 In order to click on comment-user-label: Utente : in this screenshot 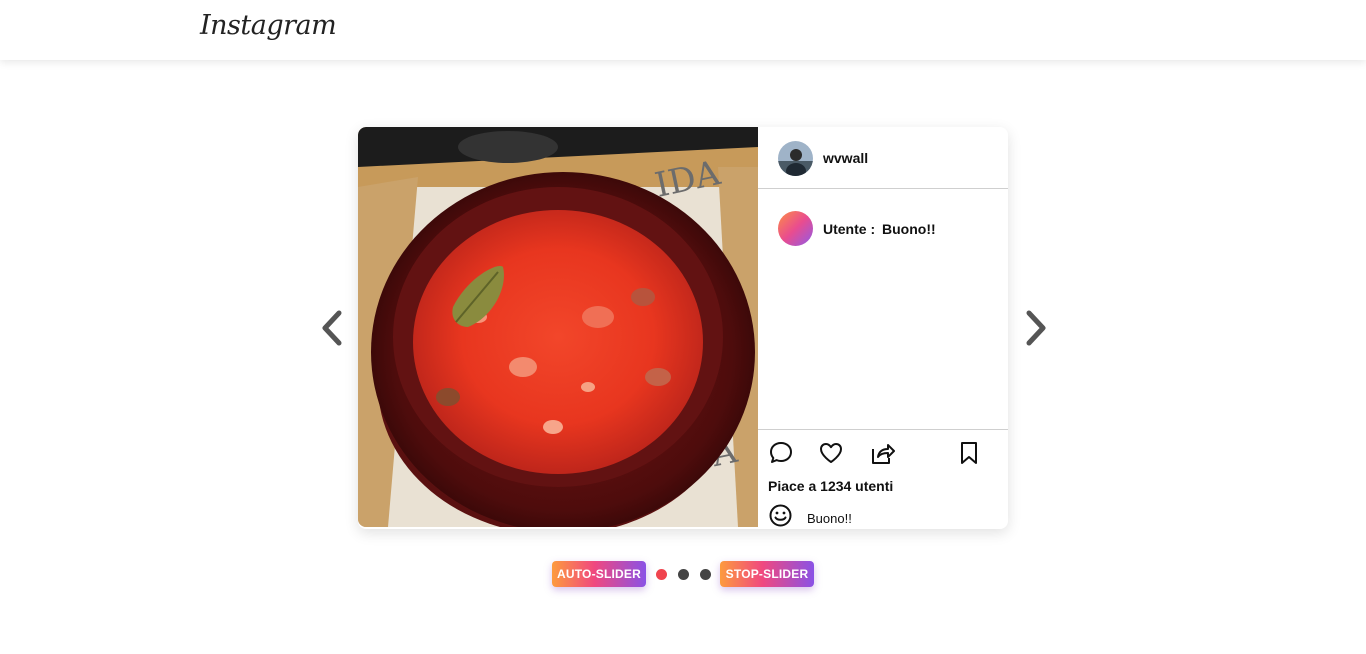, I will do `click(849, 229)`.